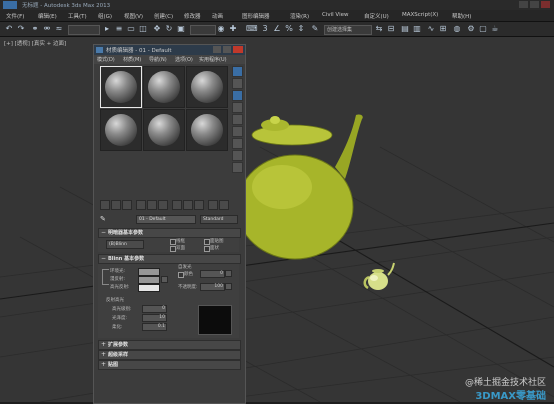 The image size is (554, 404). I want to click on select-object-icon: ▸, so click(107, 29).